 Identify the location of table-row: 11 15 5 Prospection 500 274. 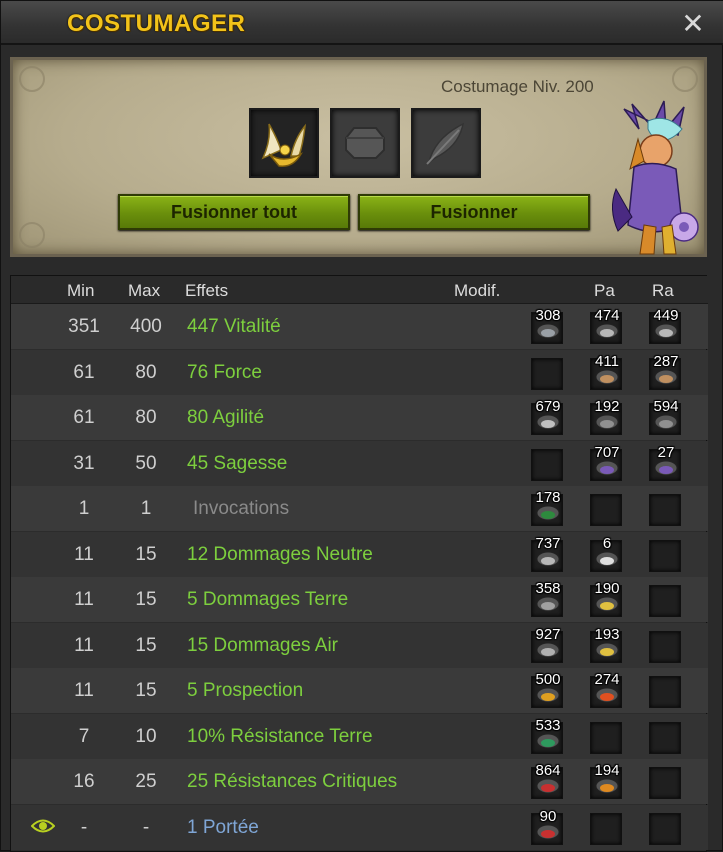
(359, 690).